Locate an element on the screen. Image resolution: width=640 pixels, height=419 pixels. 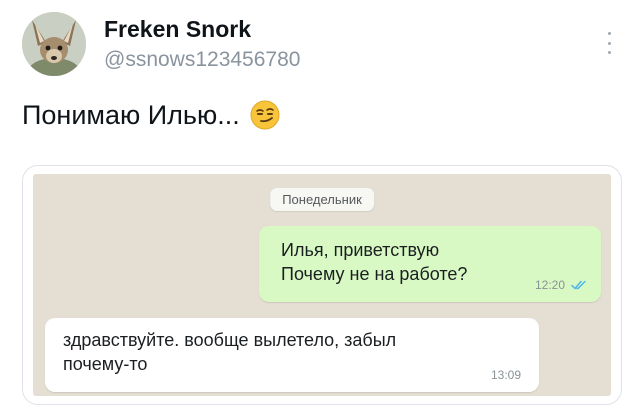
smirking-face-icon is located at coordinates (265, 115).